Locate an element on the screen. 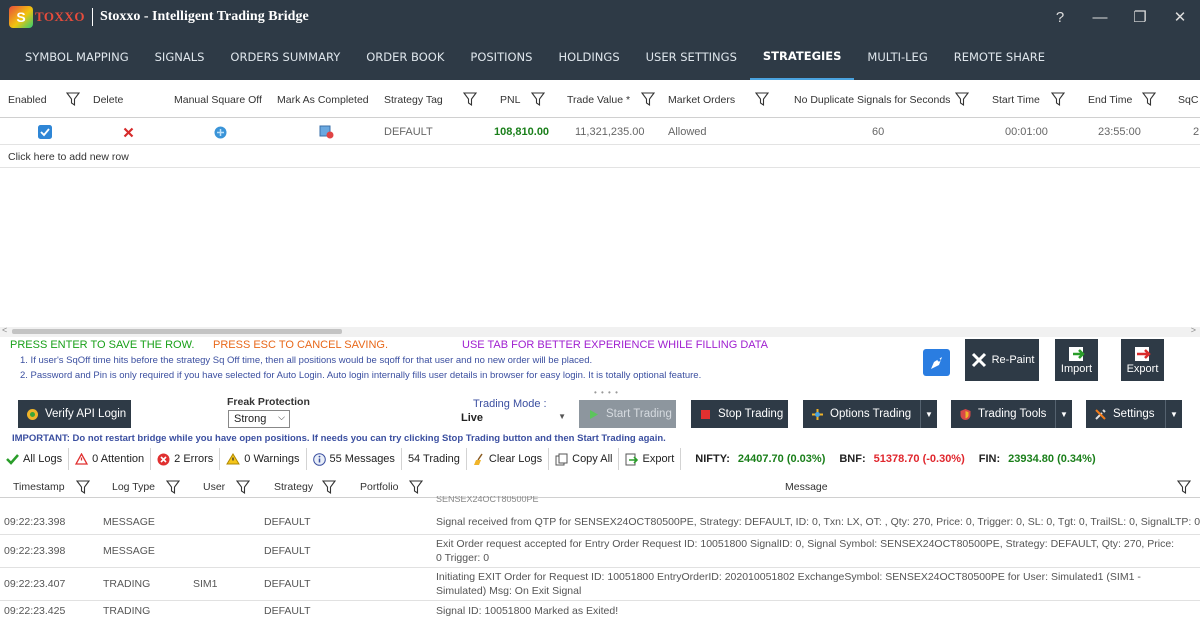 Image resolution: width=1200 pixels, height=617 pixels. tab-user-settings: USER SETTINGS is located at coordinates (691, 57).